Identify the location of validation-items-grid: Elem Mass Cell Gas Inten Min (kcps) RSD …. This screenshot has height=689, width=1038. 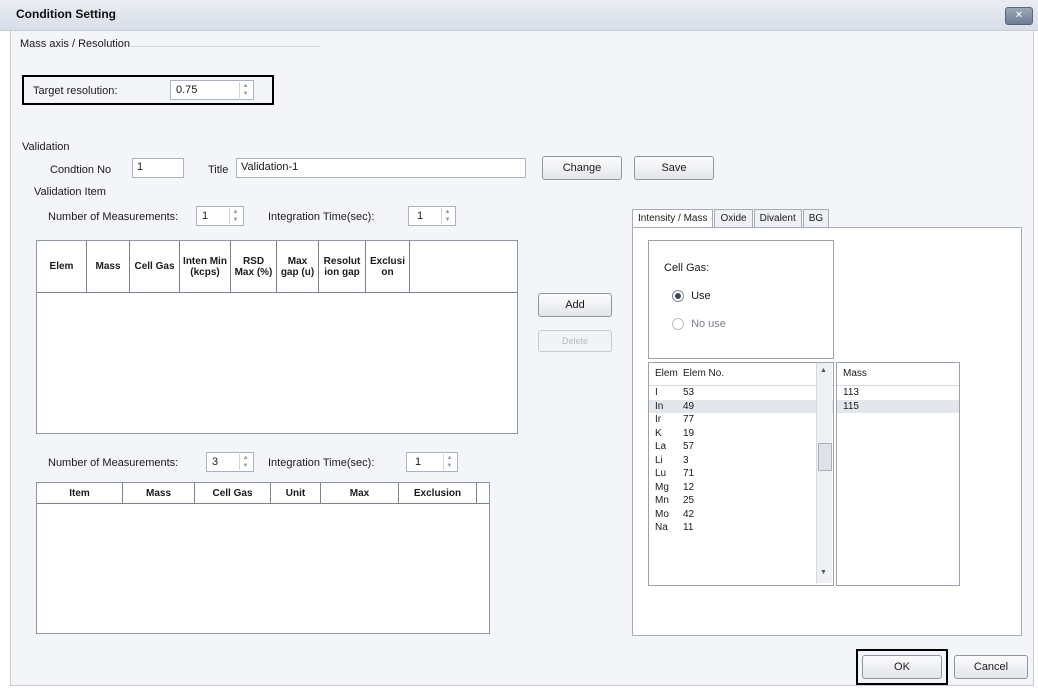
(277, 337).